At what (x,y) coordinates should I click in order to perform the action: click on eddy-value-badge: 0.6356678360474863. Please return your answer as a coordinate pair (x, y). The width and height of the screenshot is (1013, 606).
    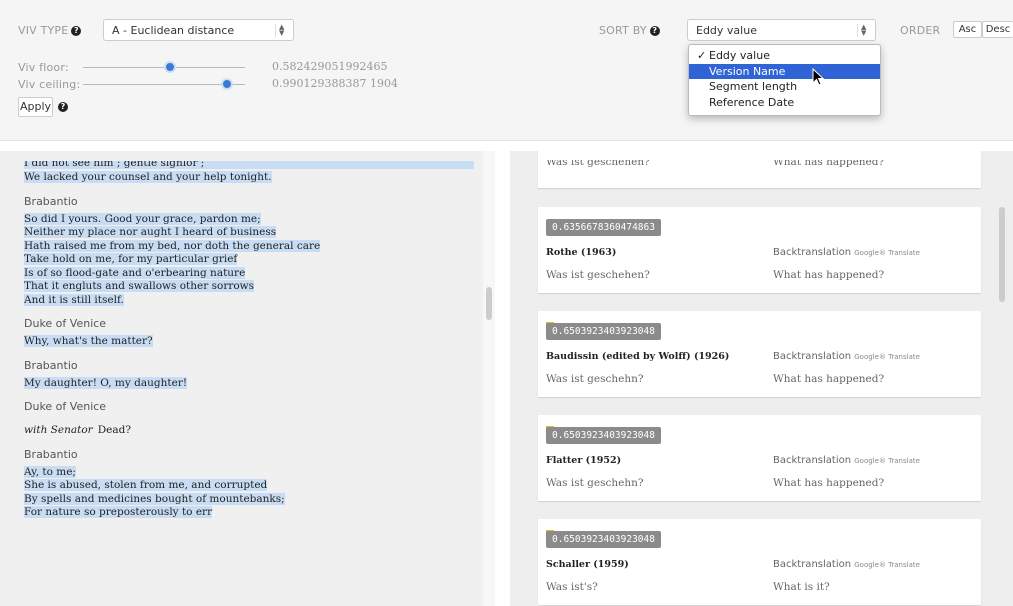
    Looking at the image, I should click on (603, 227).